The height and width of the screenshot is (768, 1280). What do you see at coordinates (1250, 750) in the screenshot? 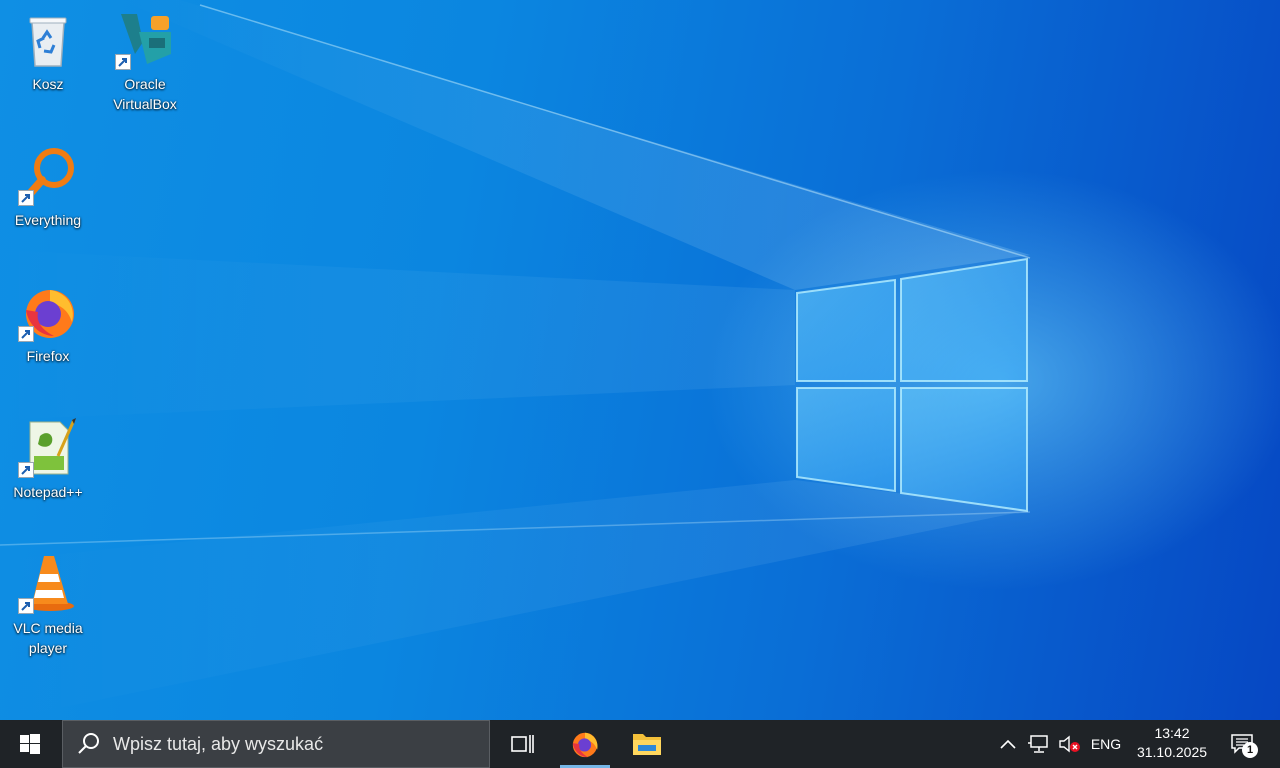
I see `notification-count-badge: 1` at bounding box center [1250, 750].